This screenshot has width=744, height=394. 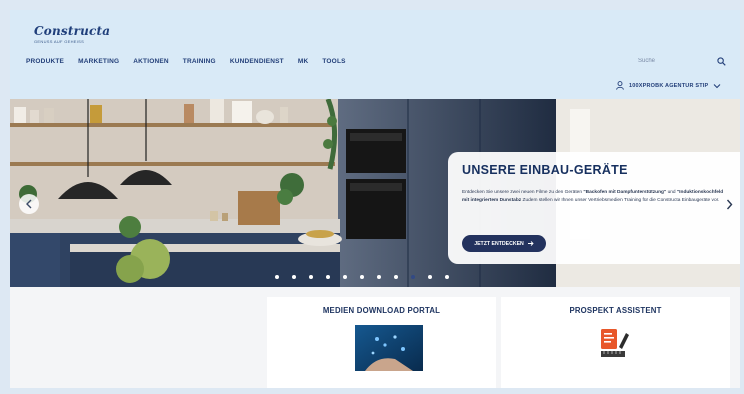 I want to click on nav-aktionen: AKTIONEN, so click(x=151, y=61).